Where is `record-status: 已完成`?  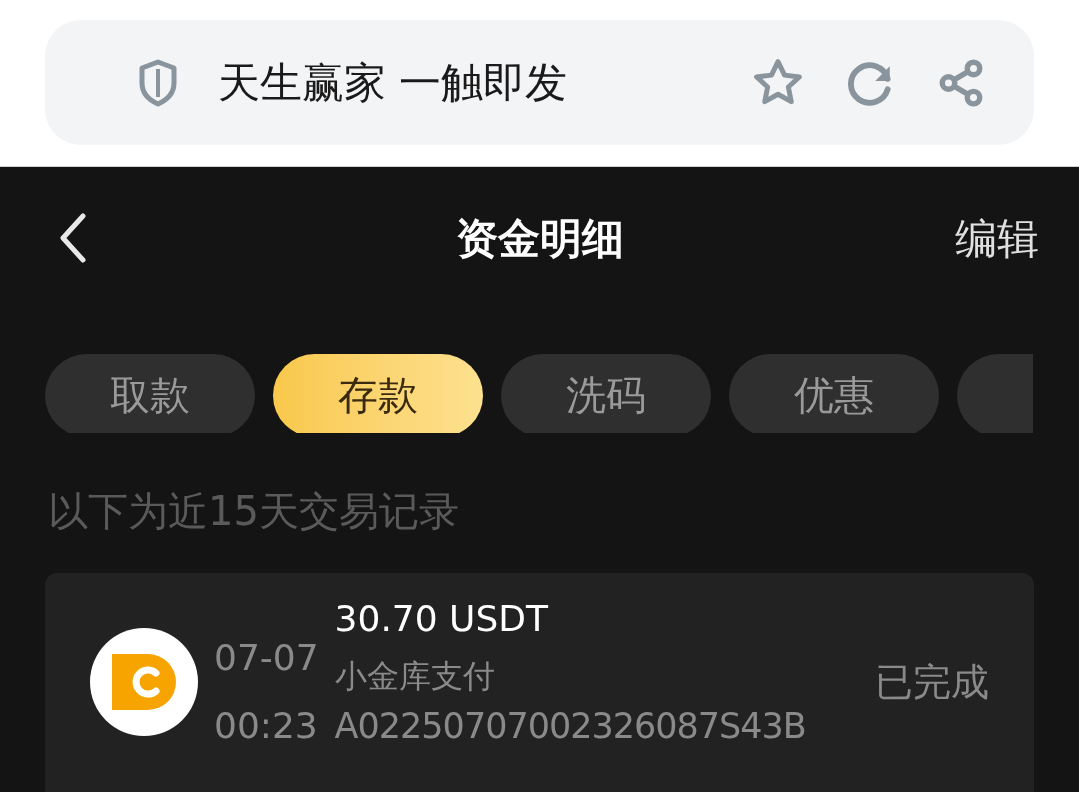
record-status: 已完成 is located at coordinates (932, 682).